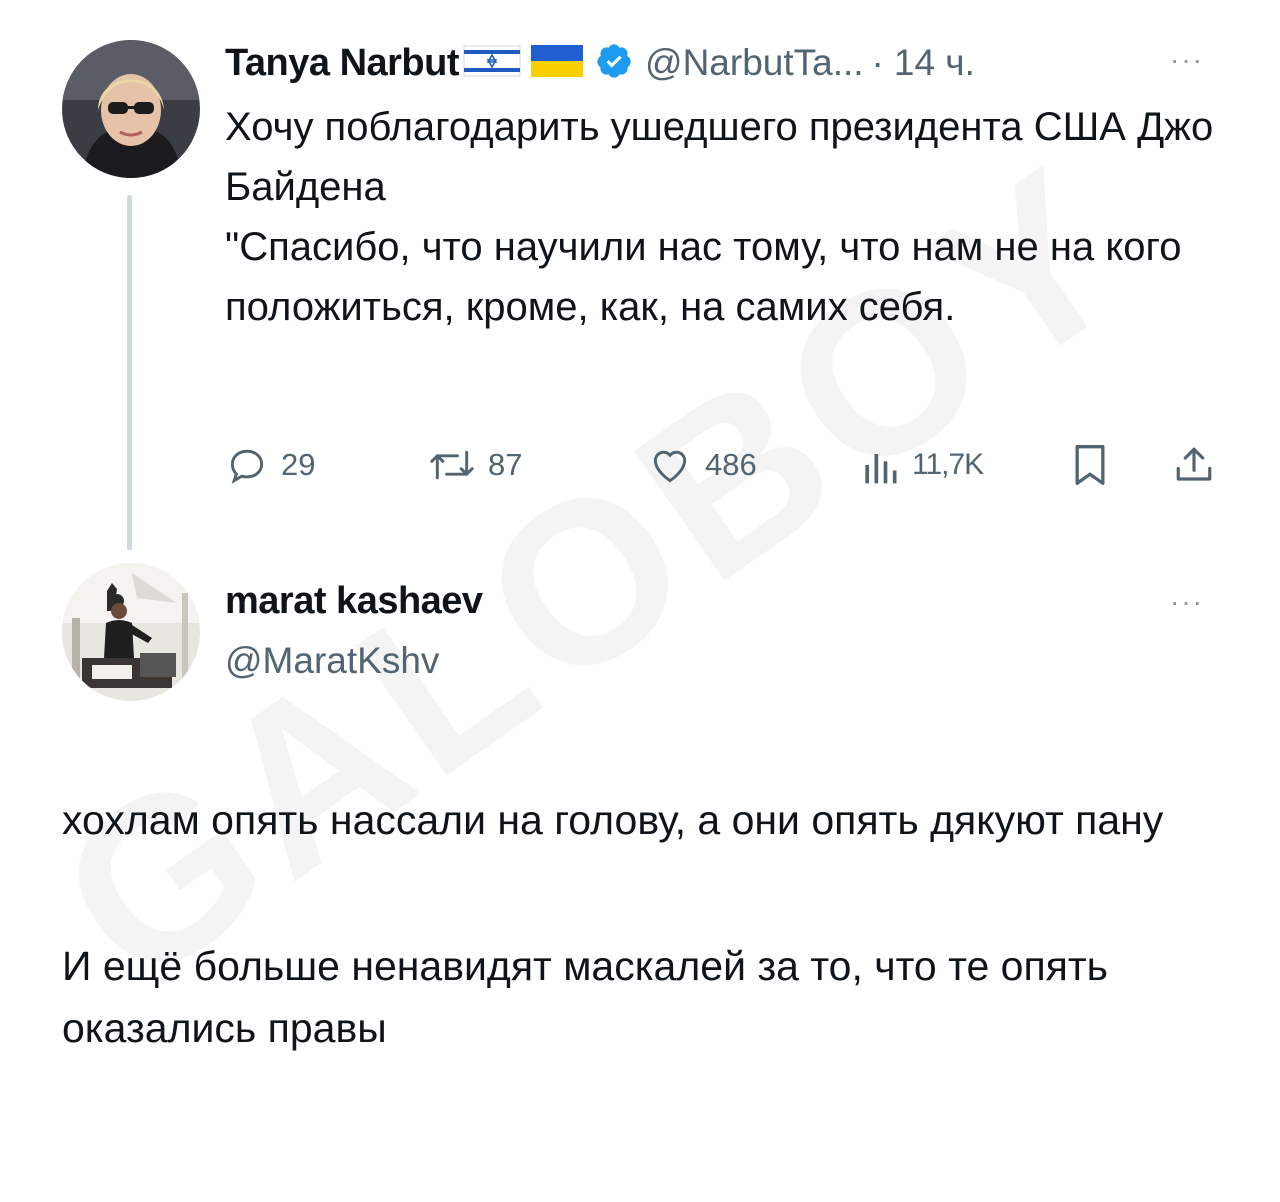  Describe the element at coordinates (247, 466) in the screenshot. I see `reply-icon` at that location.